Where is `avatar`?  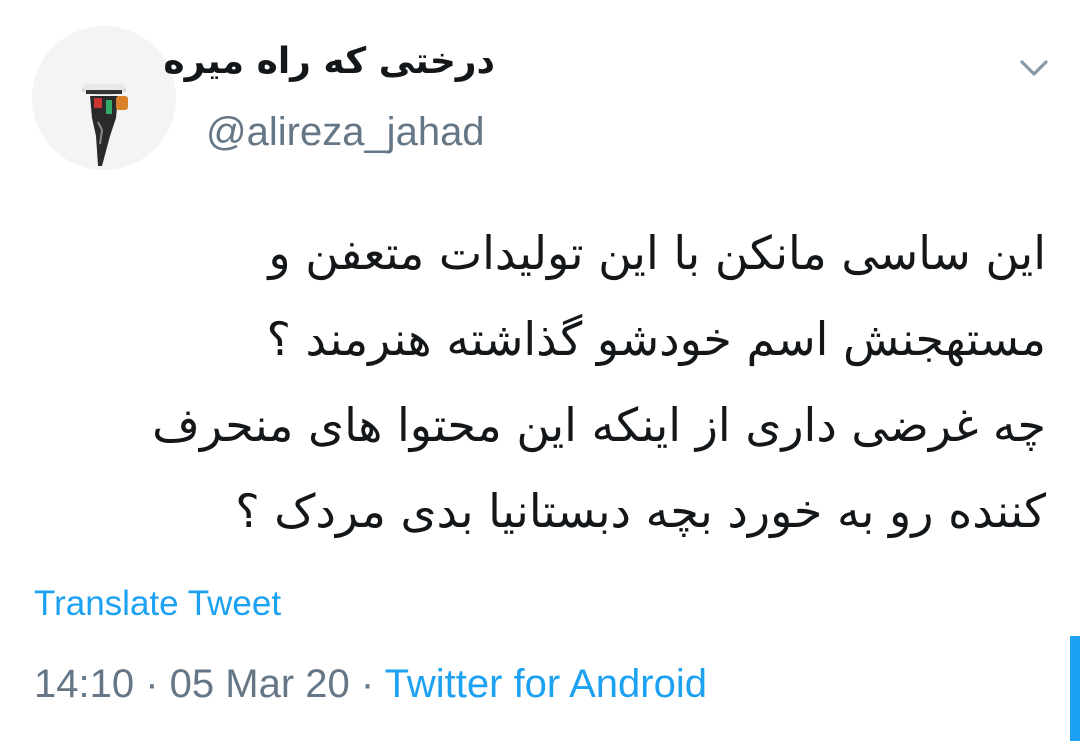 avatar is located at coordinates (104, 98).